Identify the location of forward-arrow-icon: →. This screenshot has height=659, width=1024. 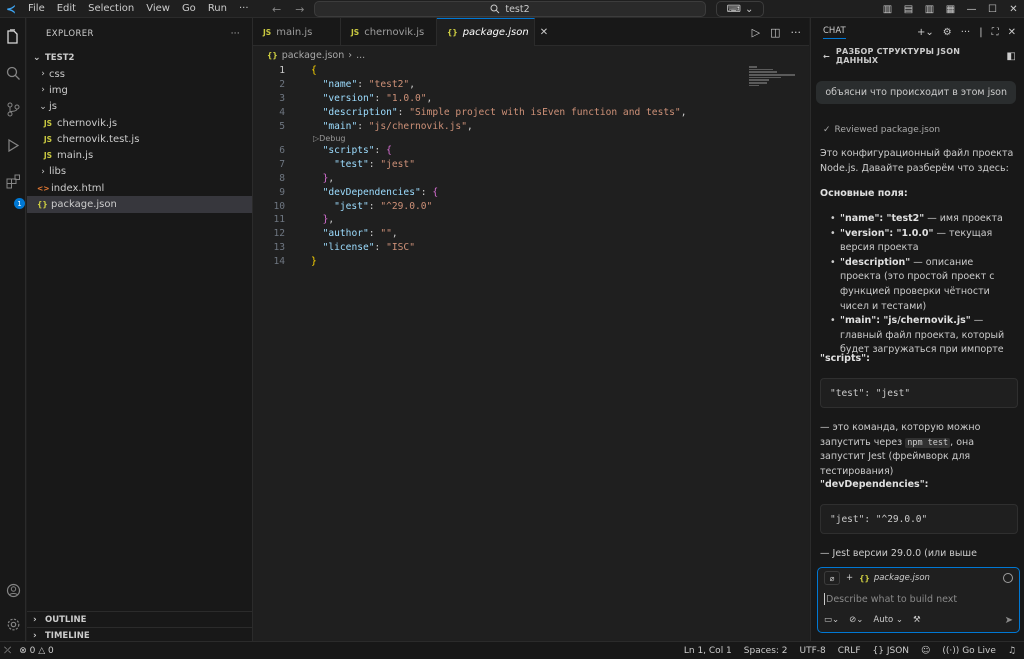
(299, 9).